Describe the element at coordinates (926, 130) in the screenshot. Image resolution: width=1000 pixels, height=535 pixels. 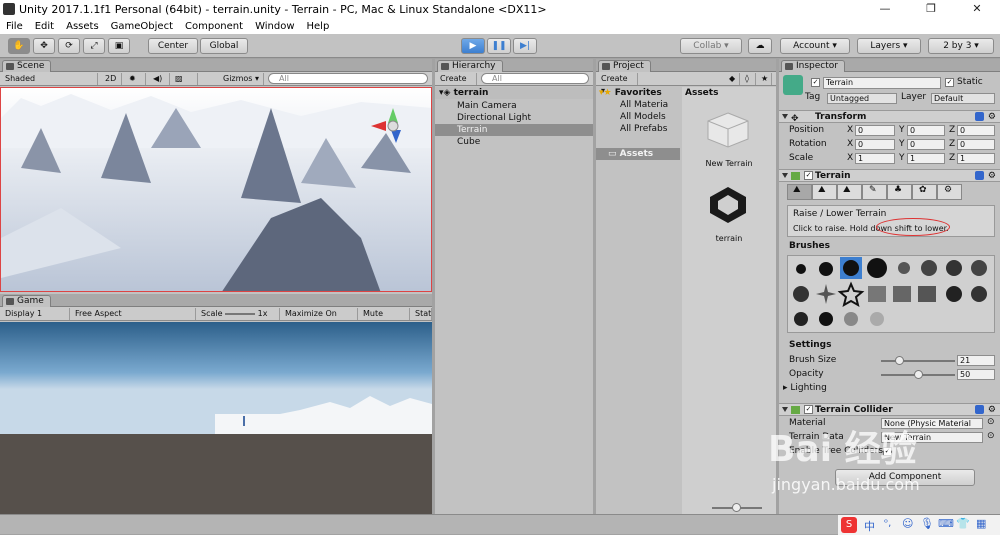
I see `position-y-field: 0` at that location.